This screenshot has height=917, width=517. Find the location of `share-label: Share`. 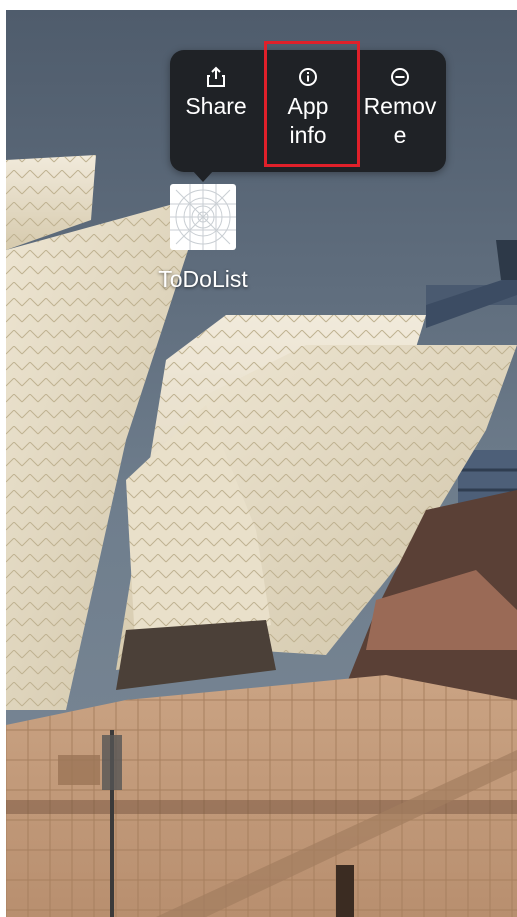

share-label: Share is located at coordinates (216, 106).